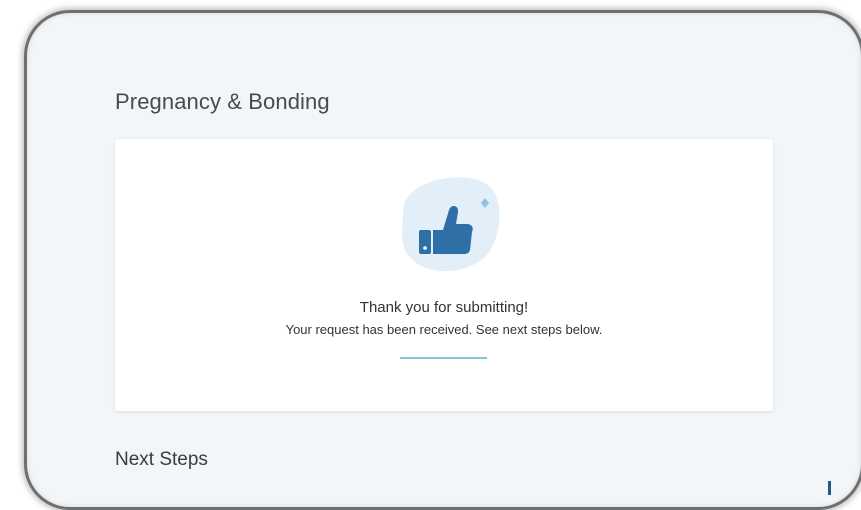  I want to click on page-title: Pregnancy & Bonding, so click(222, 102).